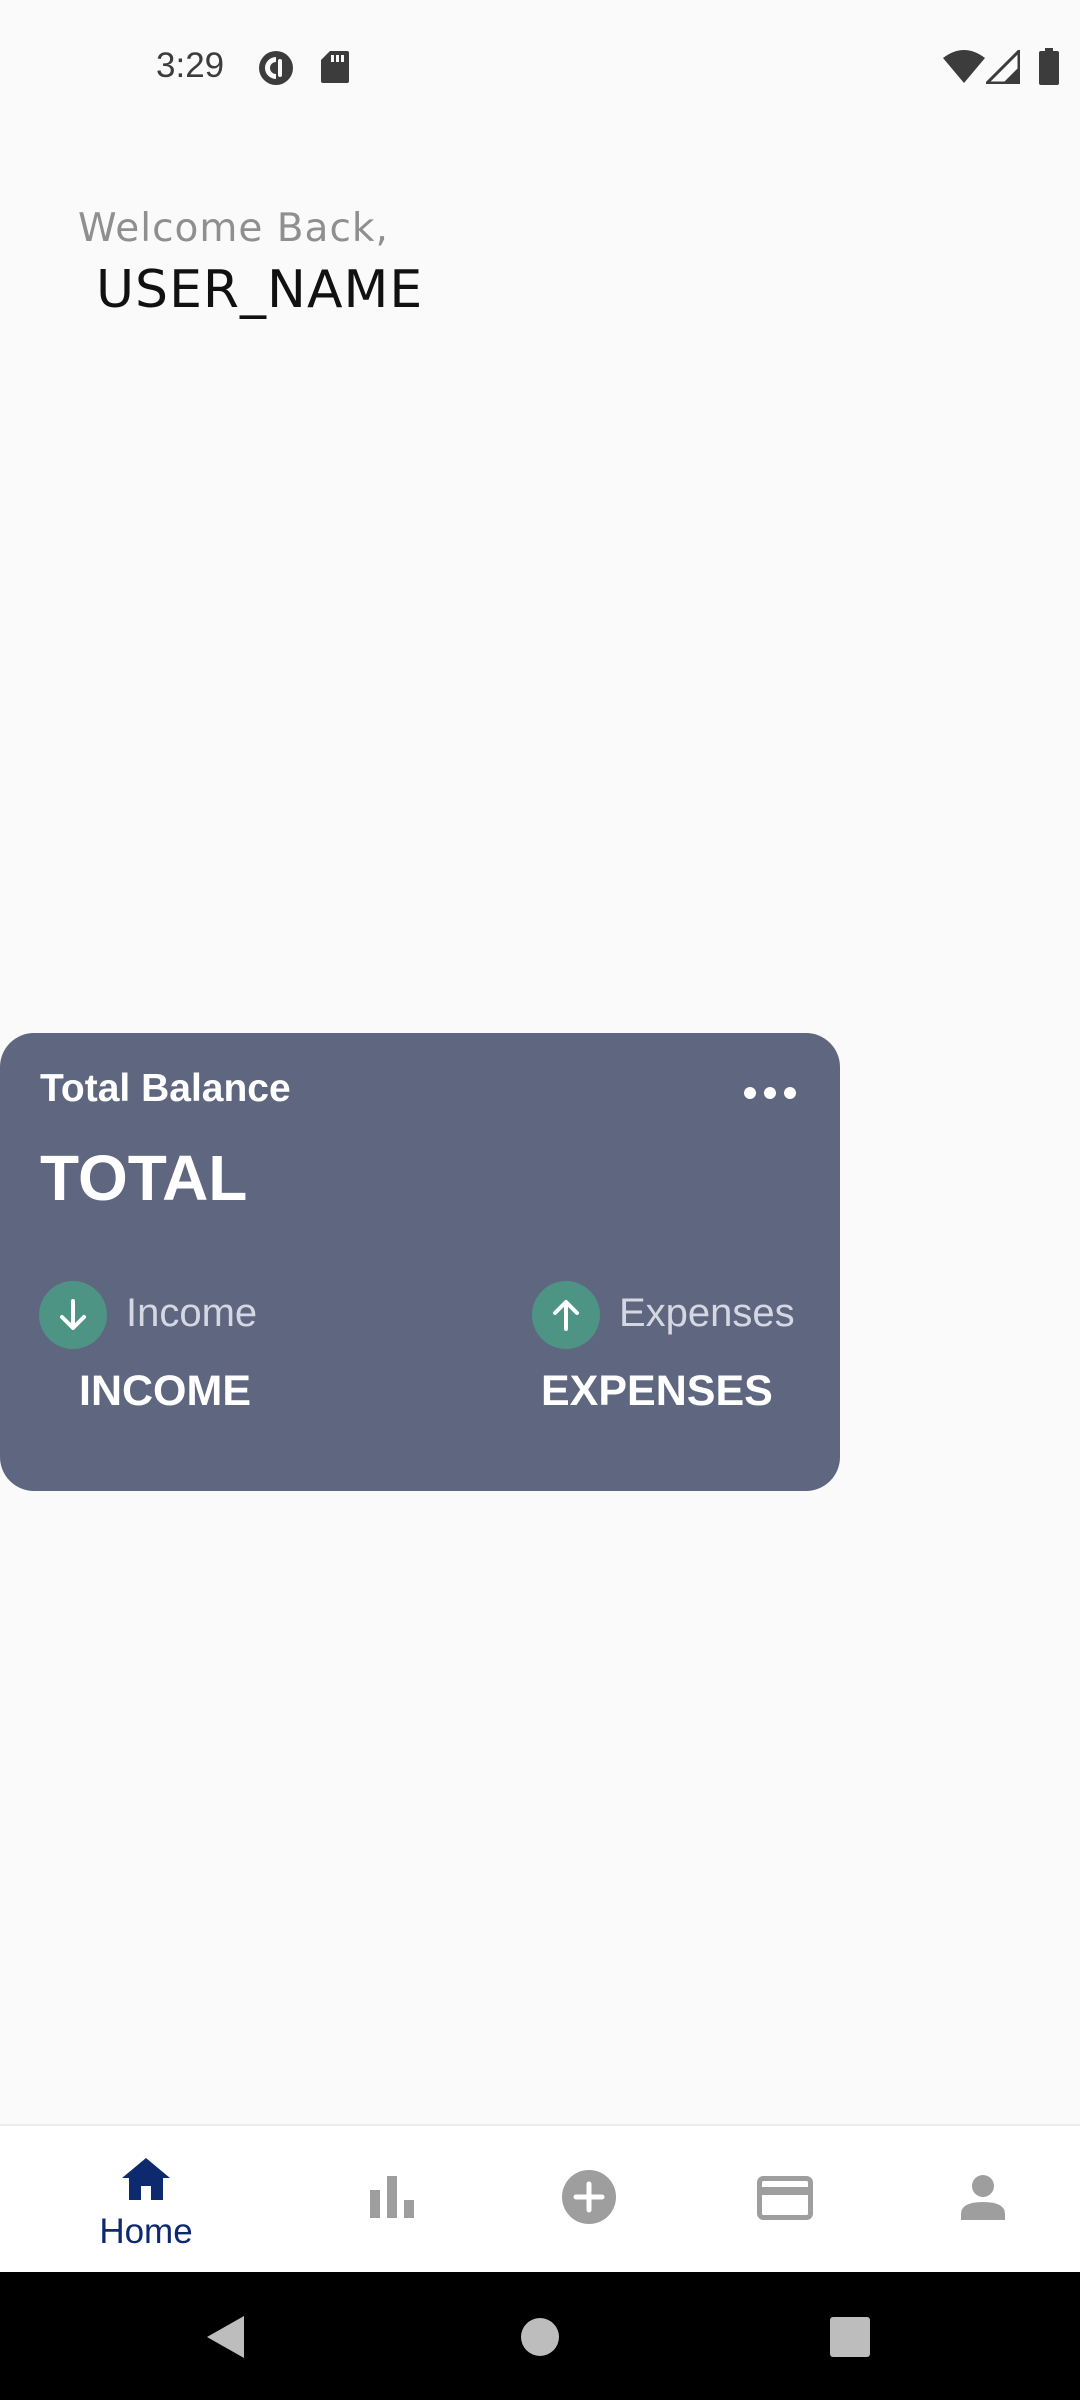  What do you see at coordinates (589, 2197) in the screenshot?
I see `add-circle-icon` at bounding box center [589, 2197].